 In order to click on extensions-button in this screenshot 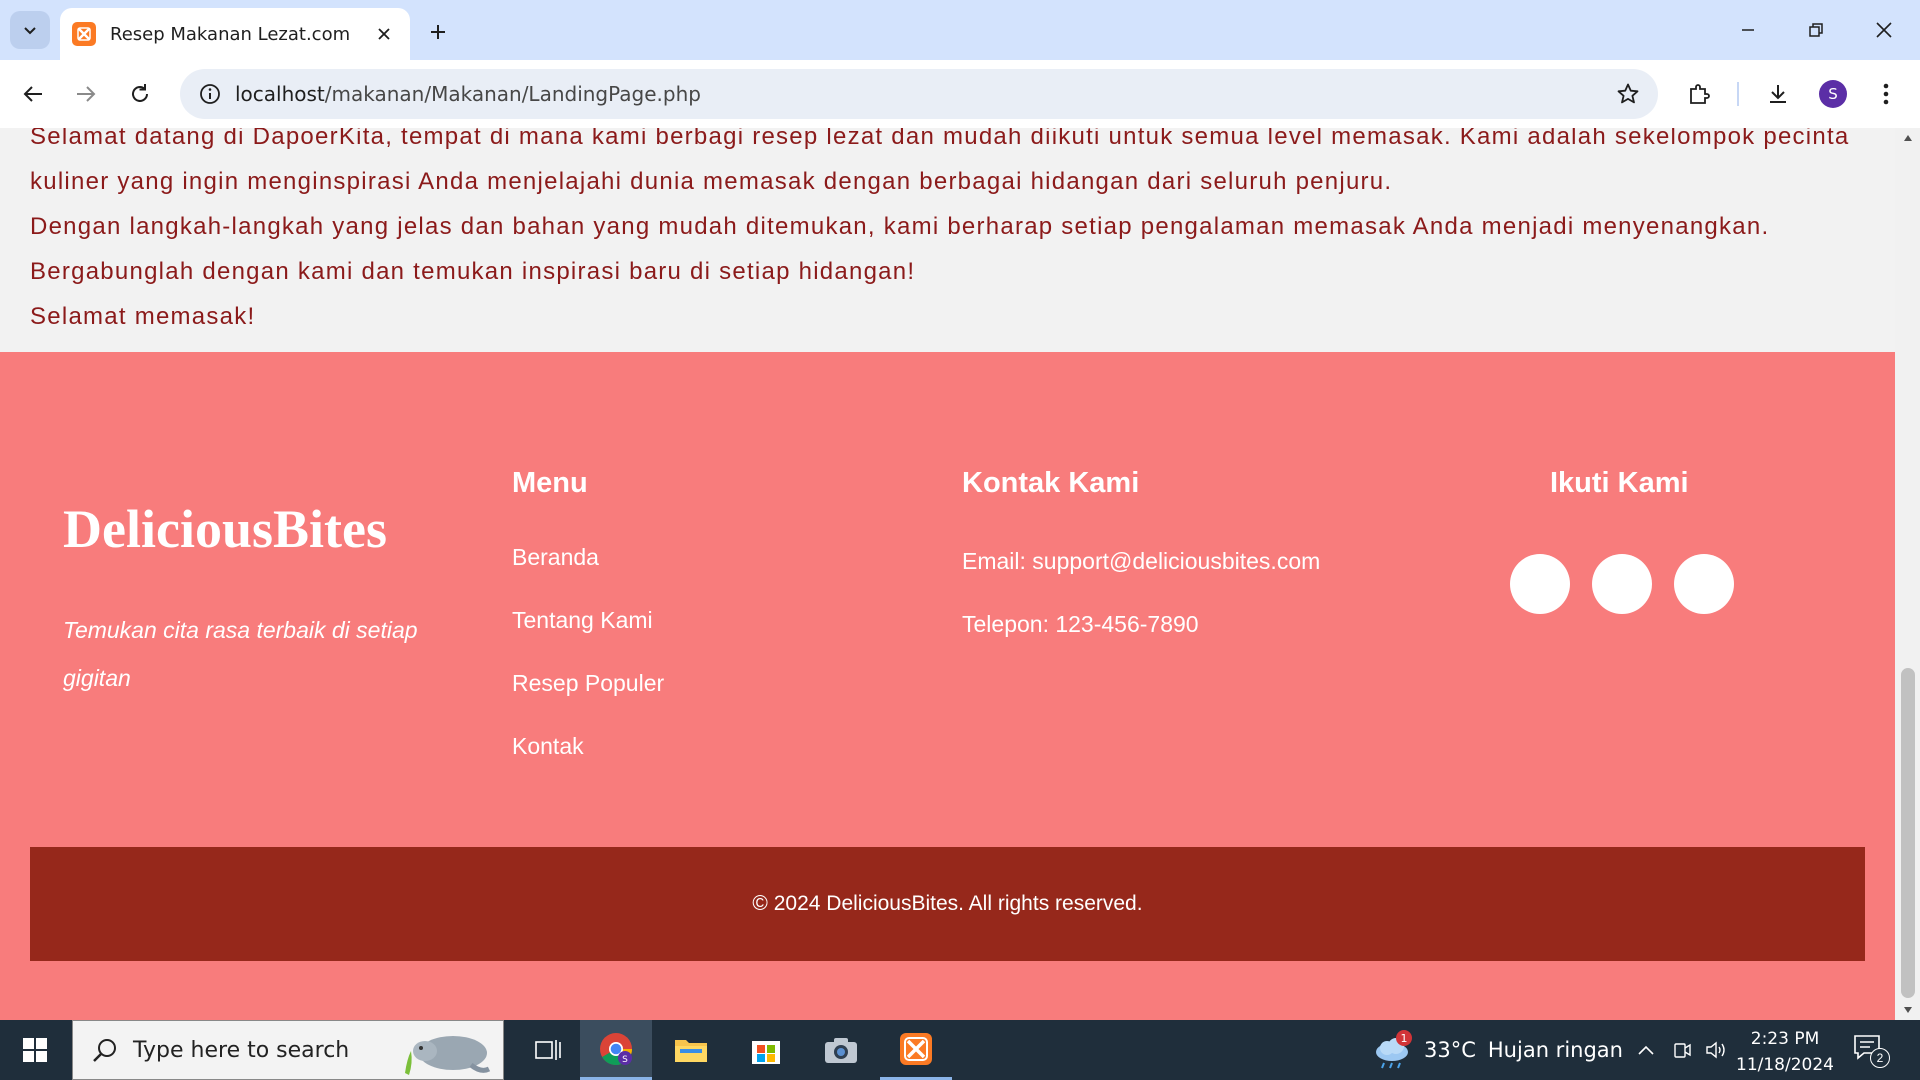, I will do `click(1699, 94)`.